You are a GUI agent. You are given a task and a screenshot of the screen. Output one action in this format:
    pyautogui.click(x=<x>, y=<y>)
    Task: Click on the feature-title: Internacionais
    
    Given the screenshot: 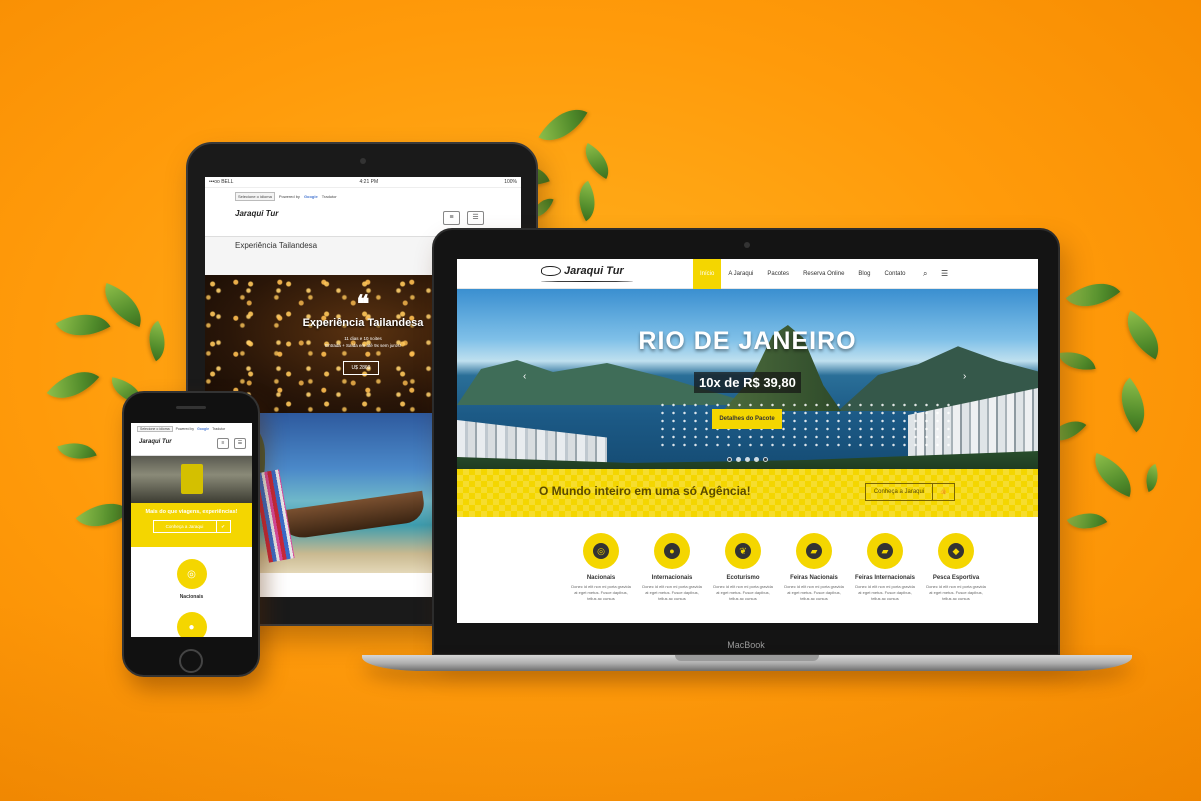 What is the action you would take?
    pyautogui.click(x=672, y=578)
    